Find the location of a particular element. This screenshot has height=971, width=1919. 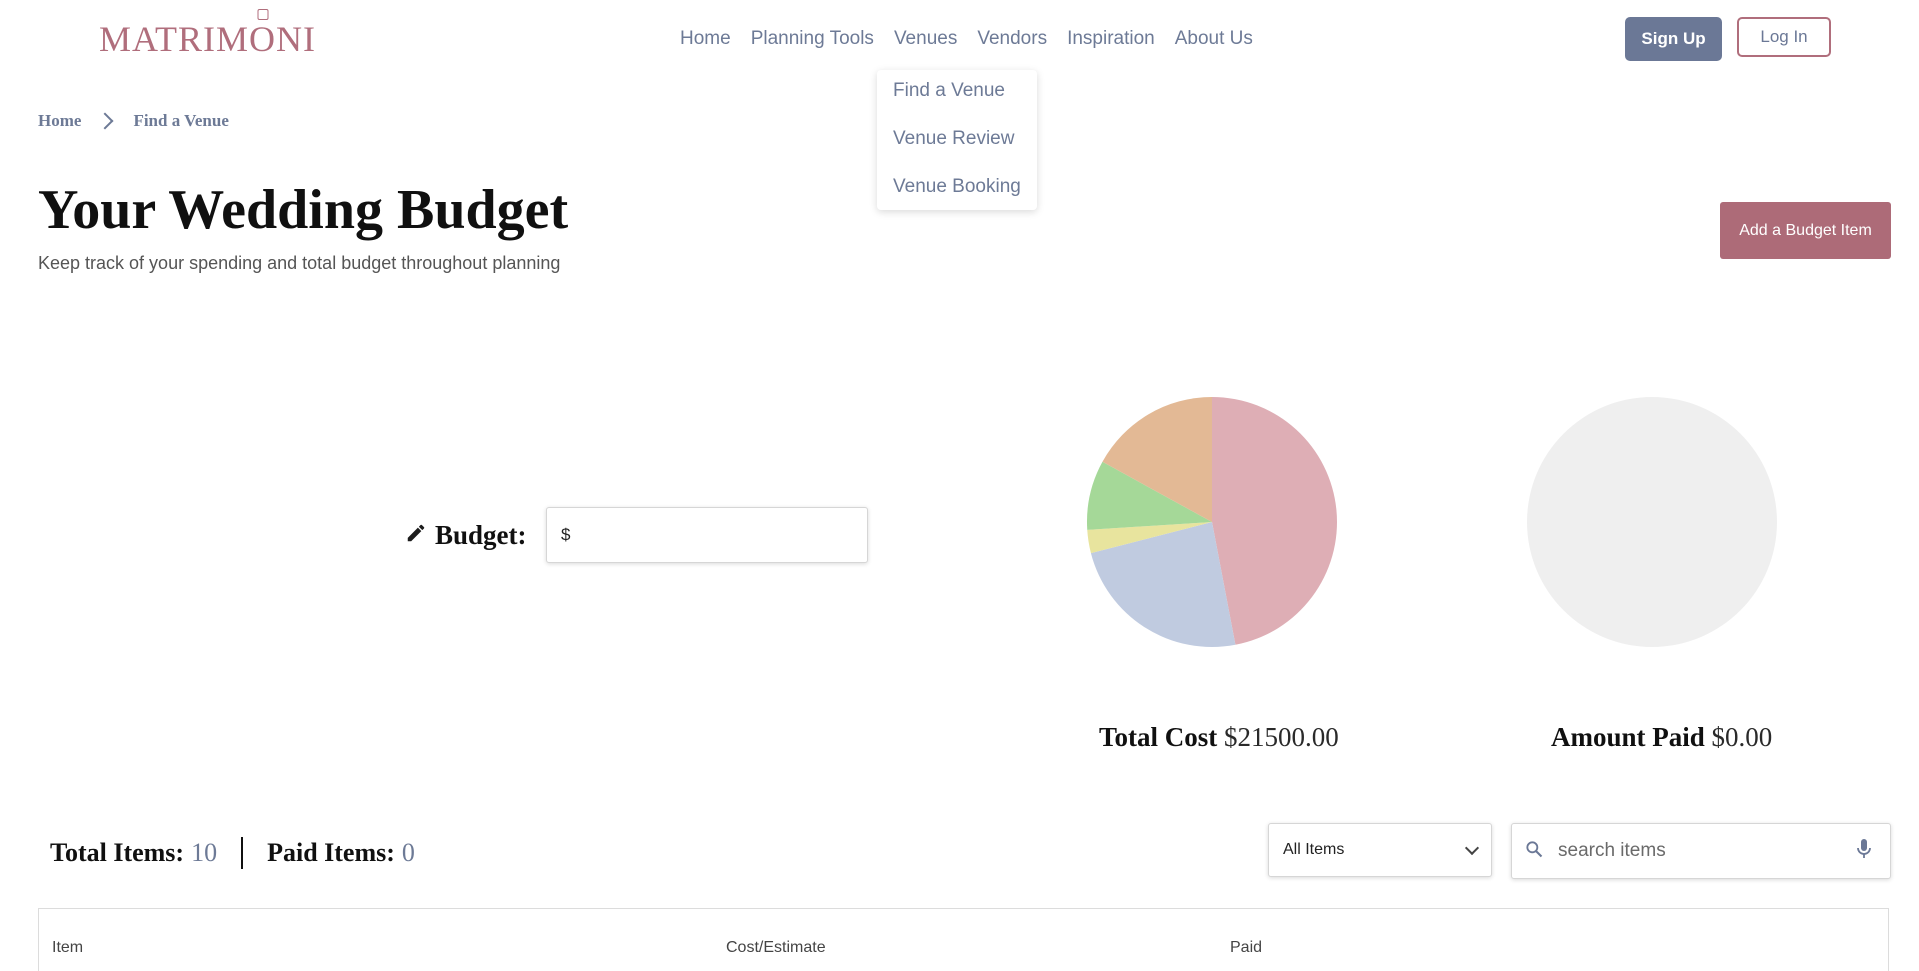

dropdown-item-venue-booking: Venue Booking is located at coordinates (957, 187).